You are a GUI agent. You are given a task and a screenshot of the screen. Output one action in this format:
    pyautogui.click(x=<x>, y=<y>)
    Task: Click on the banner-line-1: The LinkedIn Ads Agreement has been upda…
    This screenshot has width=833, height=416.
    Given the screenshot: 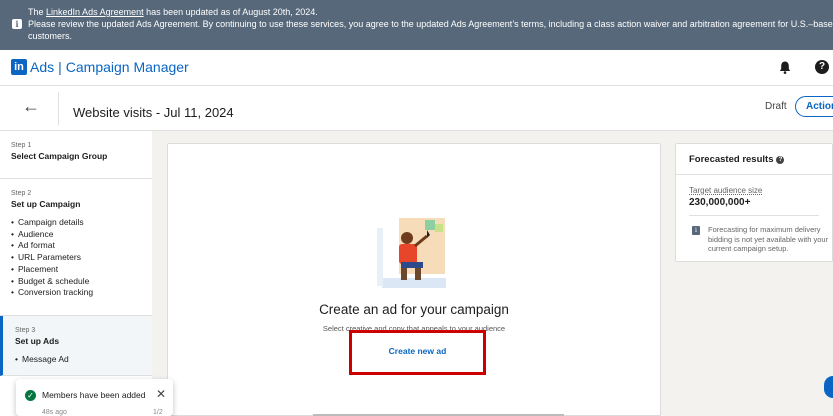 What is the action you would take?
    pyautogui.click(x=173, y=12)
    